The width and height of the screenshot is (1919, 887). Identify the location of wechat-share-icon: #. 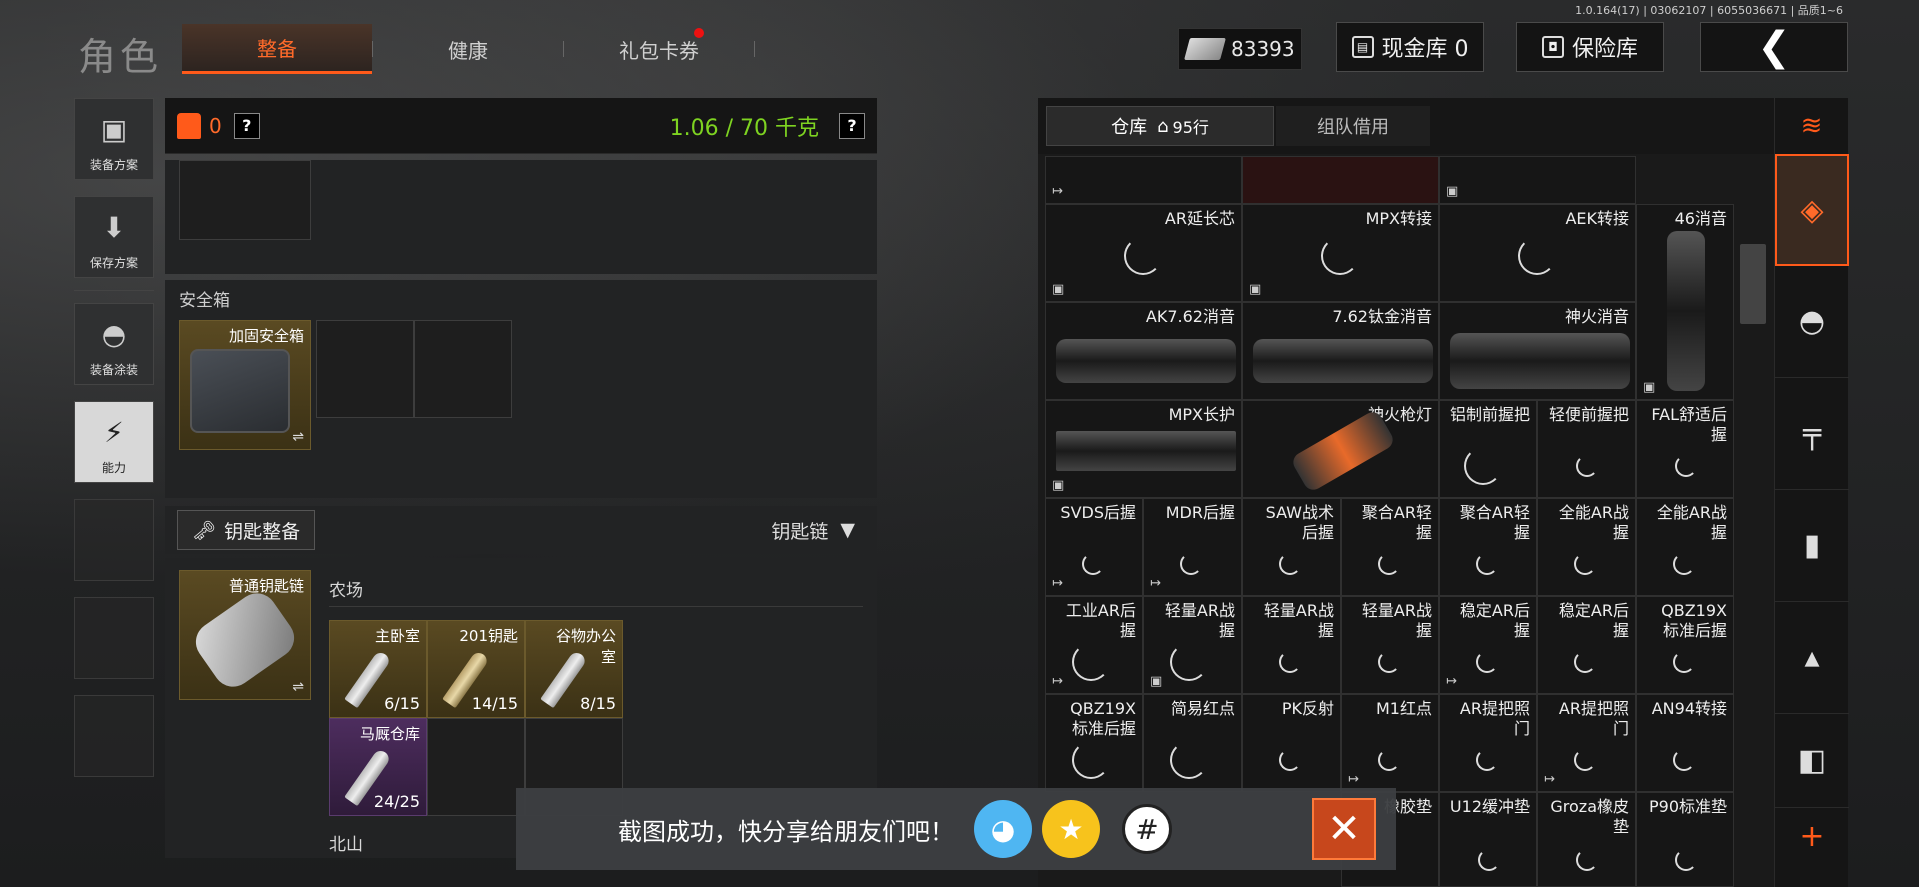
(1147, 829).